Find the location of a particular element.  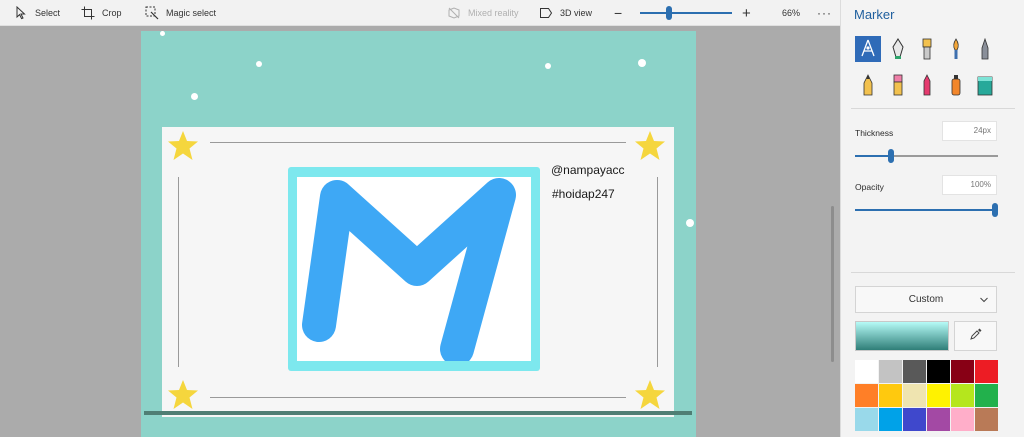

minus-icon: − is located at coordinates (618, 13).